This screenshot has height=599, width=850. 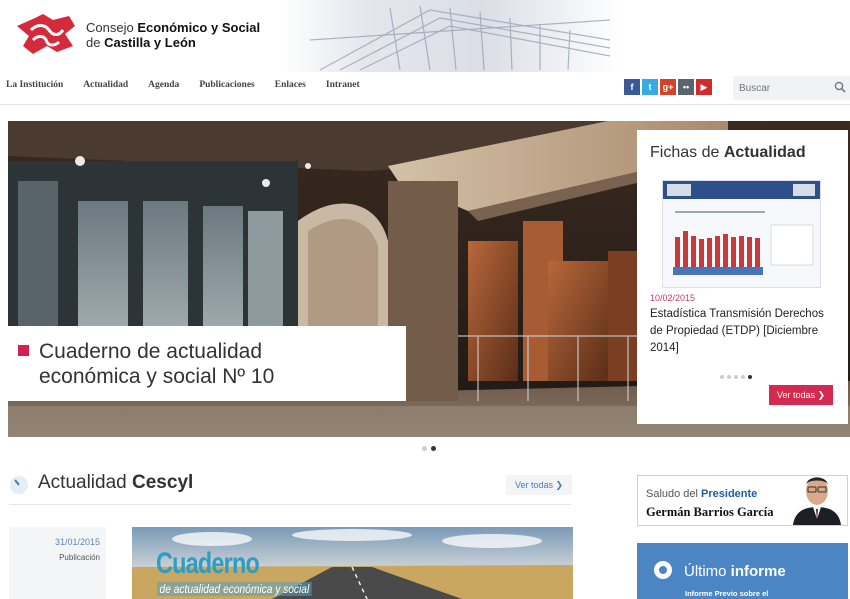 What do you see at coordinates (433, 448) in the screenshot?
I see `hero-dot-active` at bounding box center [433, 448].